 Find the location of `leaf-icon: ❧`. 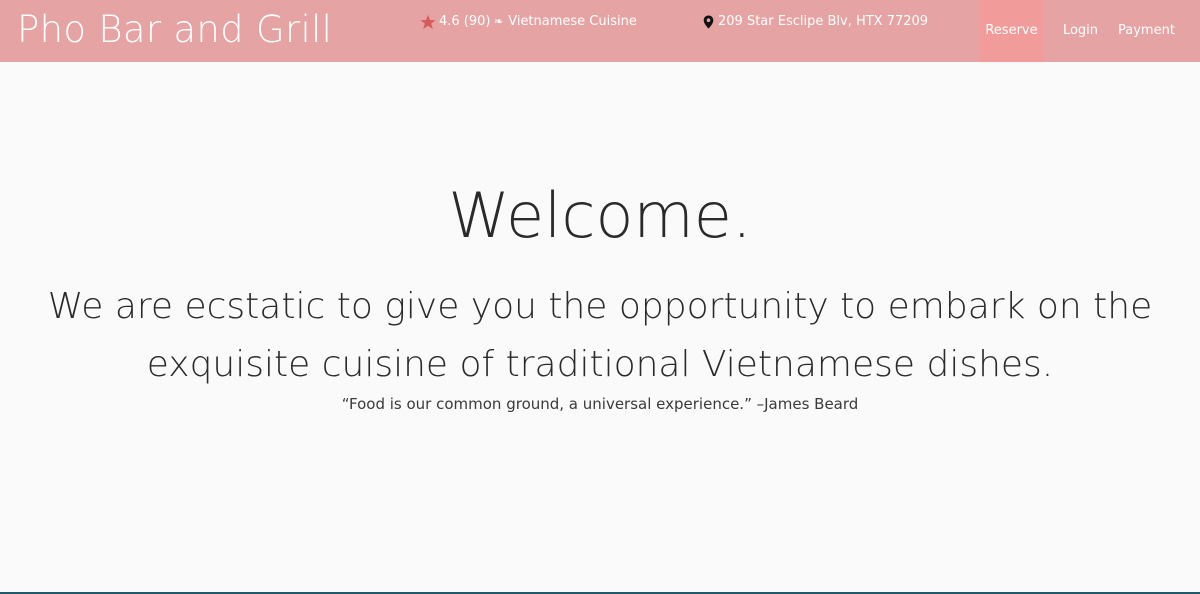

leaf-icon: ❧ is located at coordinates (499, 21).